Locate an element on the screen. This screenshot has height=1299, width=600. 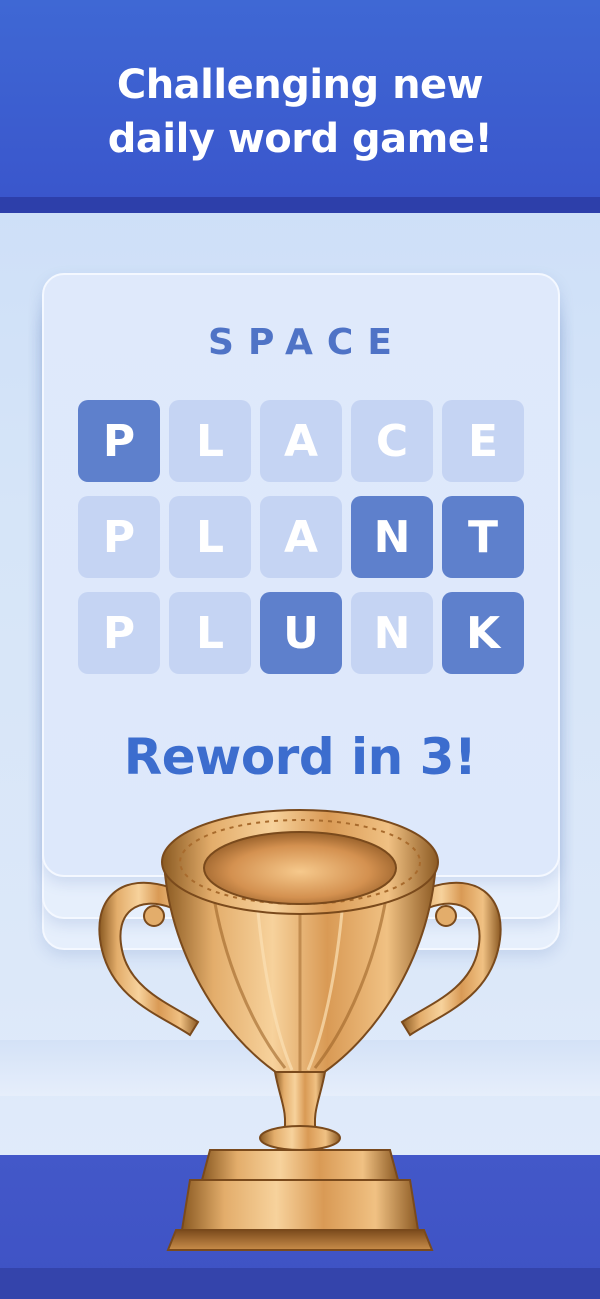
letter-tile: E is located at coordinates (483, 441).